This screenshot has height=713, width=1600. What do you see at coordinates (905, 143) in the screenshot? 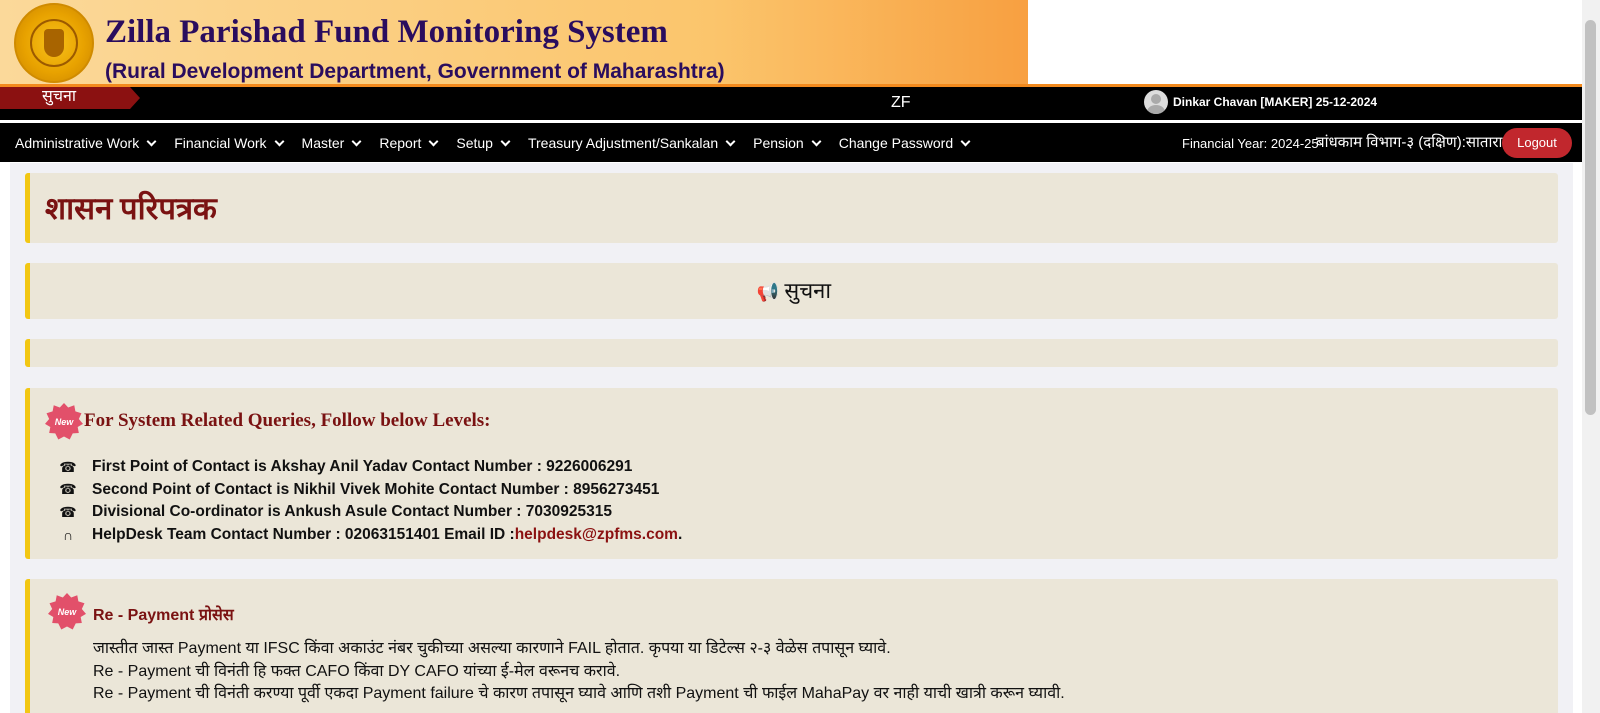
I see `nav-change-password: Change Password` at bounding box center [905, 143].